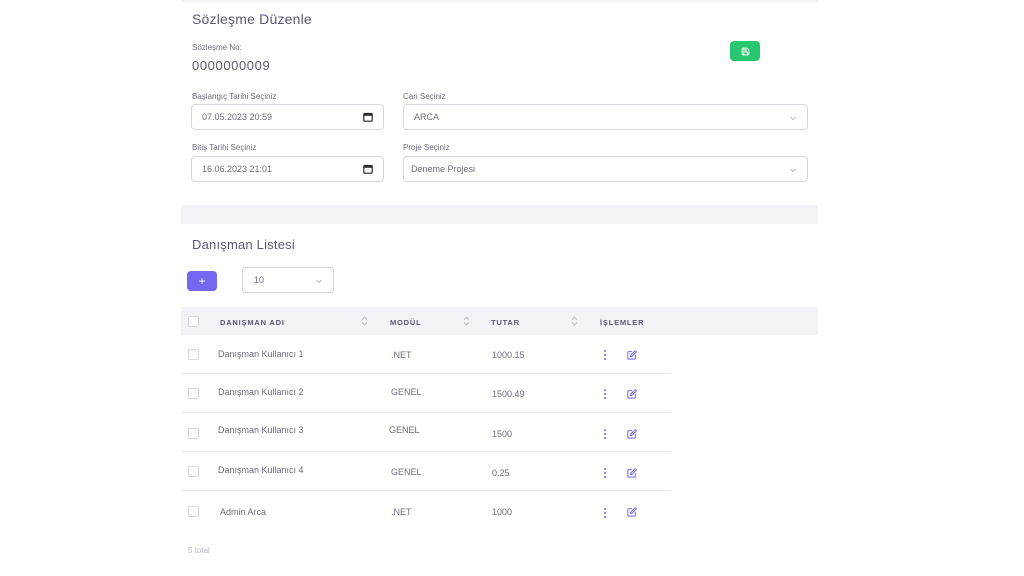 The width and height of the screenshot is (1024, 576). What do you see at coordinates (237, 169) in the screenshot?
I see `end-date-value: 16.06.2023 21:01` at bounding box center [237, 169].